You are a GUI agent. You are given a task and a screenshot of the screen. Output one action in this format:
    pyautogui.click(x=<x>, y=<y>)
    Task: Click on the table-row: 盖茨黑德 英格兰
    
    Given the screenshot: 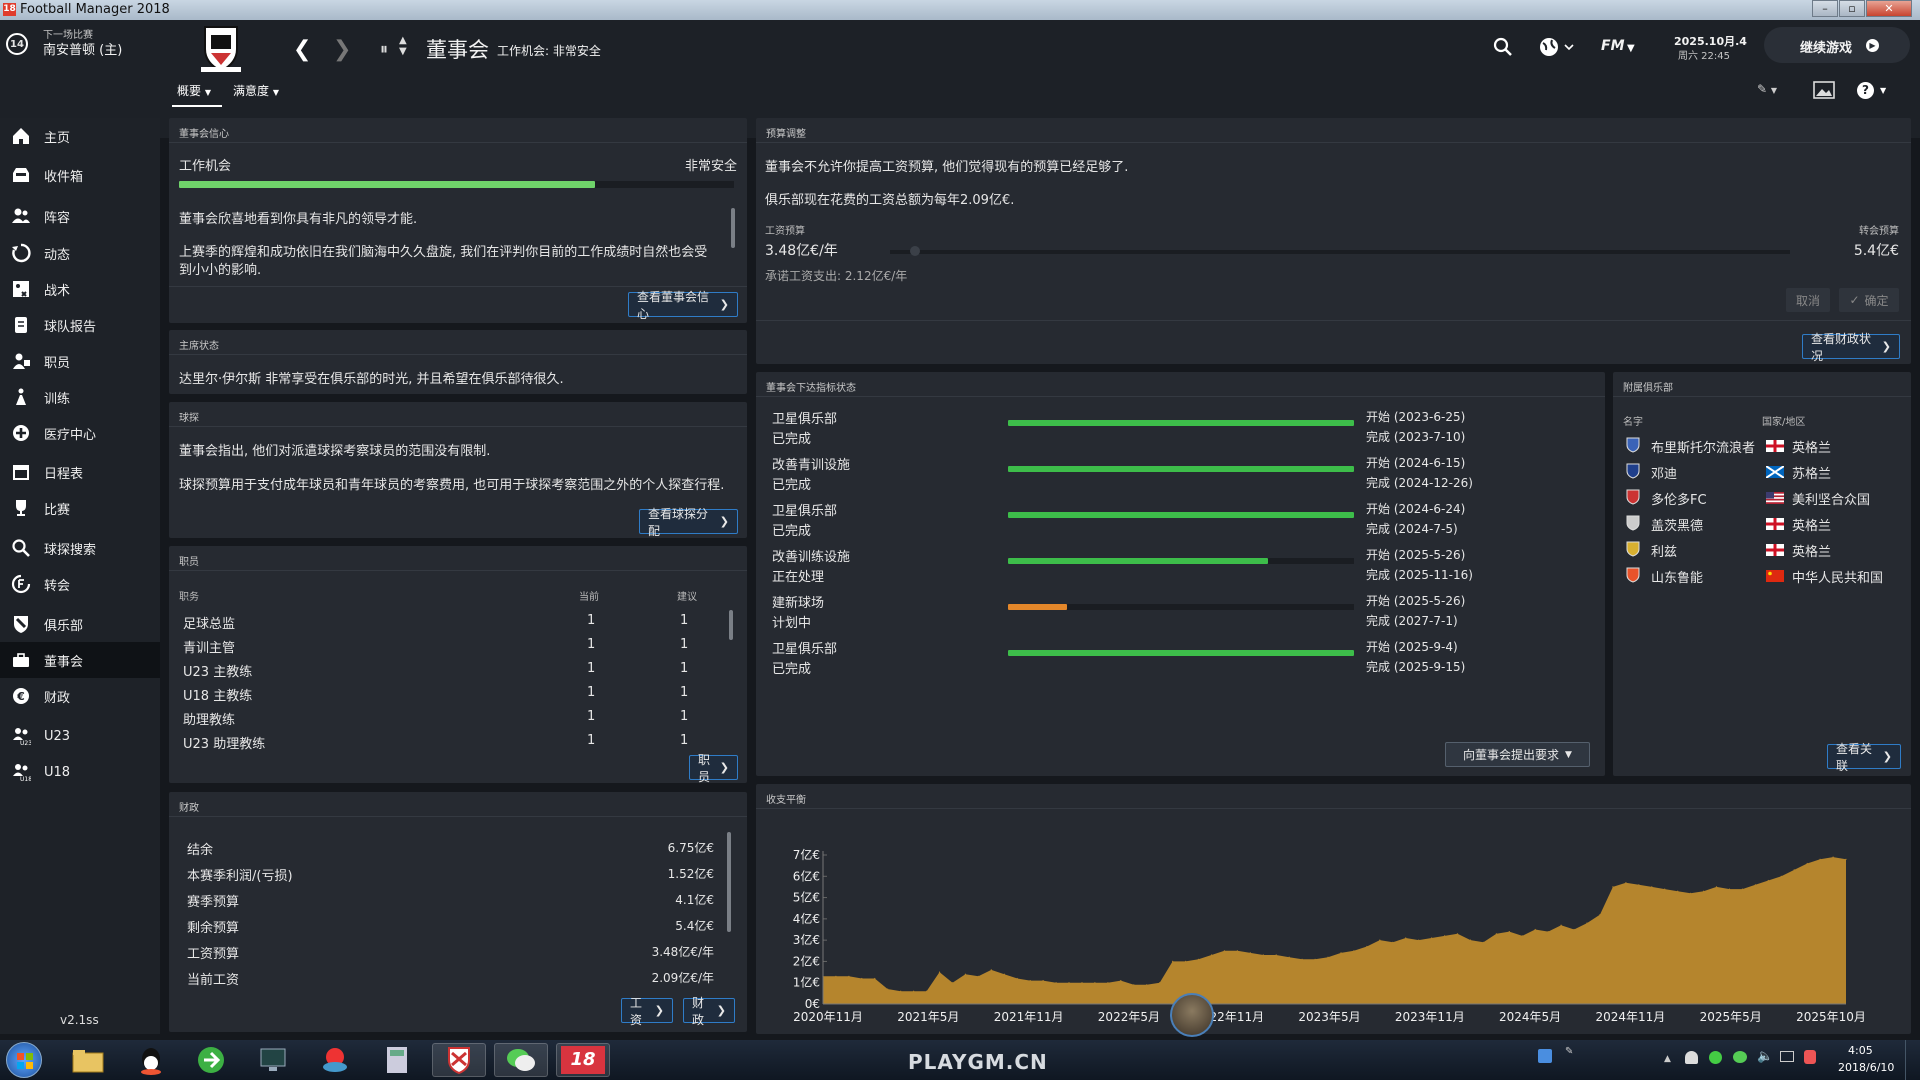 What is the action you would take?
    pyautogui.click(x=1762, y=523)
    